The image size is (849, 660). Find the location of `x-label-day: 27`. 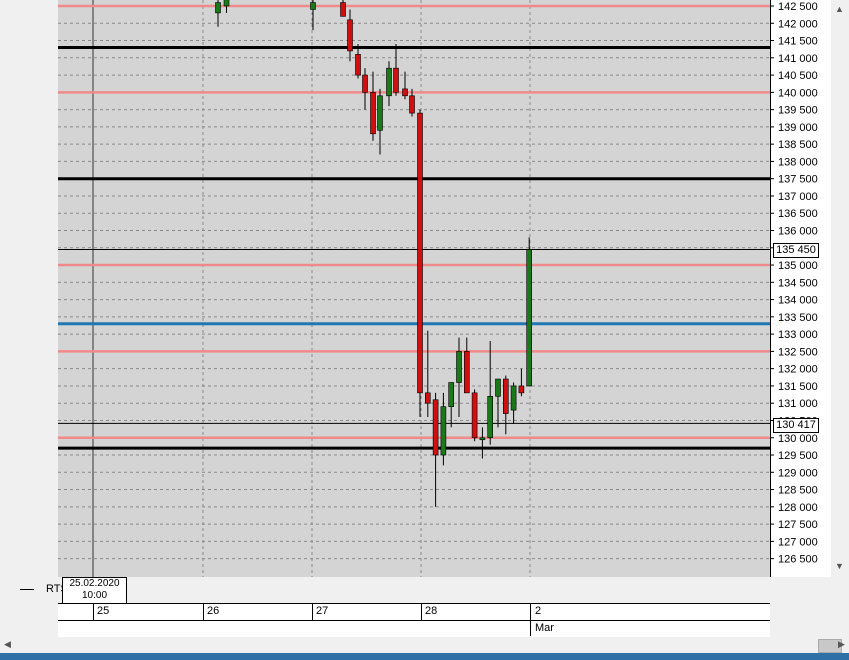

x-label-day: 27 is located at coordinates (322, 611).